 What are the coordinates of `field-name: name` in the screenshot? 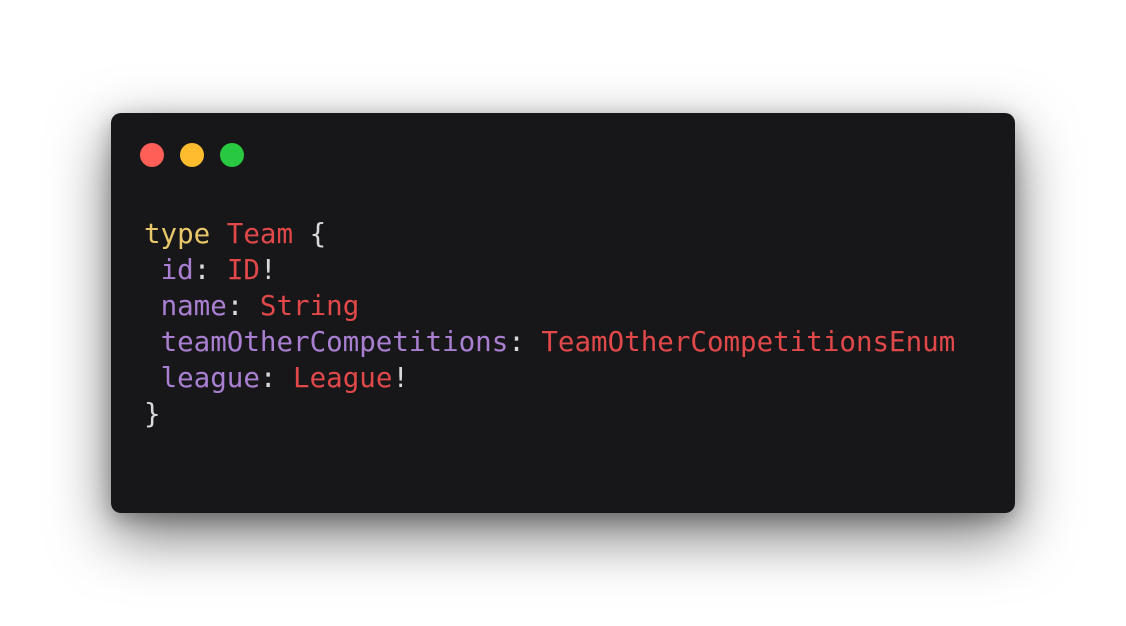 It's located at (193, 306).